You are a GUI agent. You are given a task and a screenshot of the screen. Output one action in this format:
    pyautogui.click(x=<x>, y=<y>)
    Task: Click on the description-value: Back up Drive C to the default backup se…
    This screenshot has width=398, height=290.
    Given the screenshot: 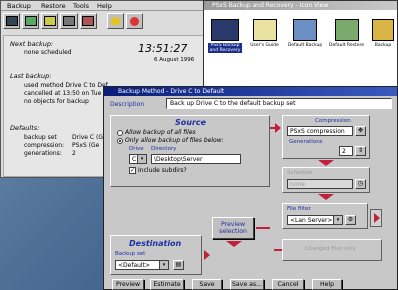 What is the action you would take?
    pyautogui.click(x=233, y=103)
    